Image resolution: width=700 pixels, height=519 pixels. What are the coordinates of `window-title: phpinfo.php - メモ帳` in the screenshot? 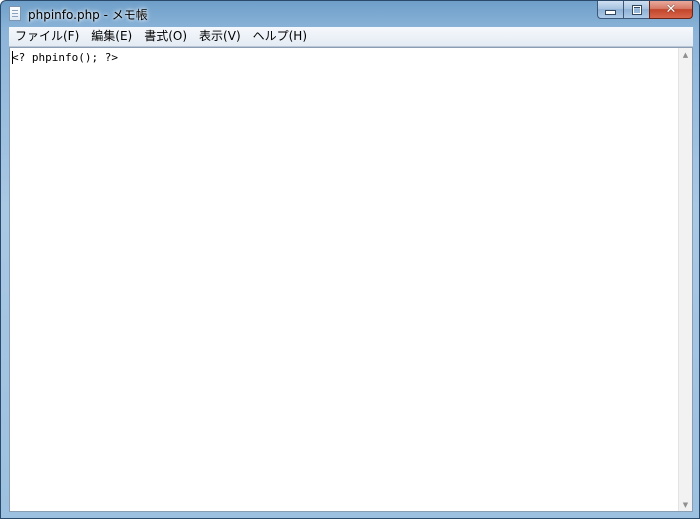 It's located at (88, 15).